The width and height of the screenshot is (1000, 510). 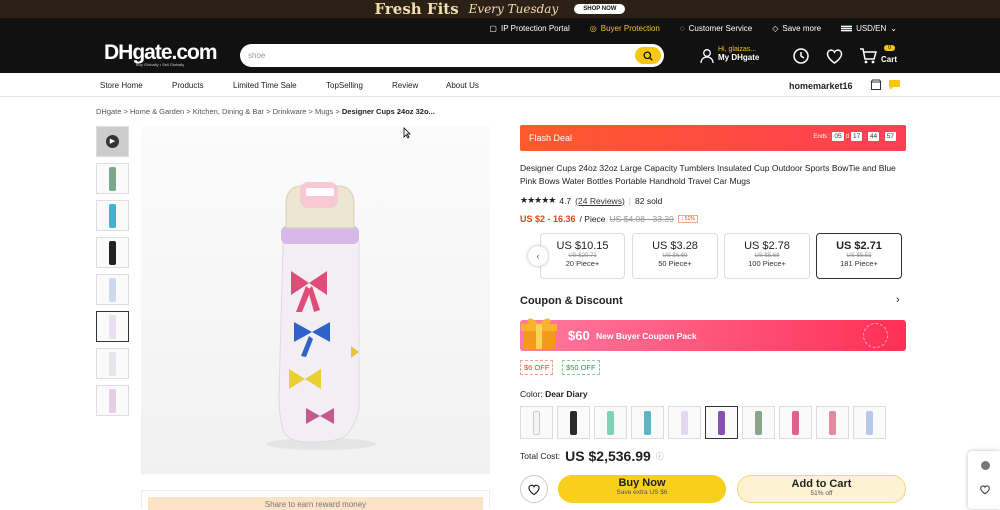 What do you see at coordinates (868, 56) in the screenshot?
I see `cart-icon` at bounding box center [868, 56].